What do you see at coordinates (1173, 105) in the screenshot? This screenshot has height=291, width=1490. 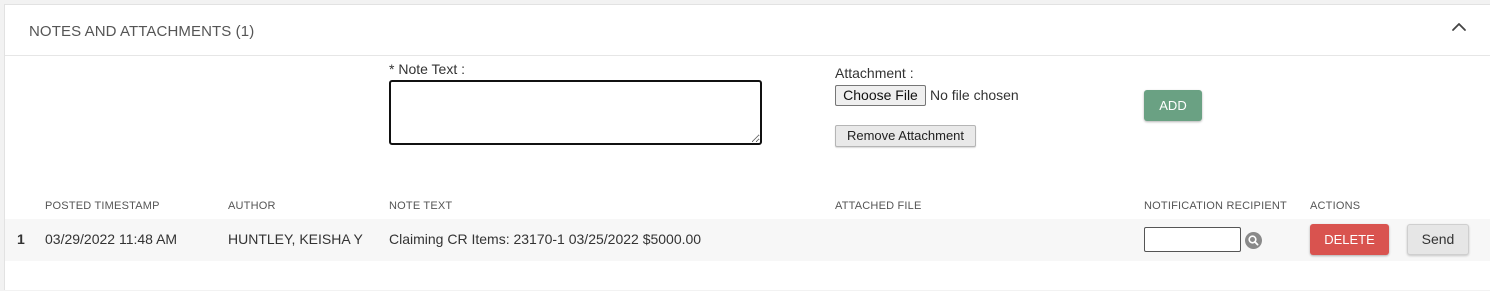 I see `add-note-button: ADD` at bounding box center [1173, 105].